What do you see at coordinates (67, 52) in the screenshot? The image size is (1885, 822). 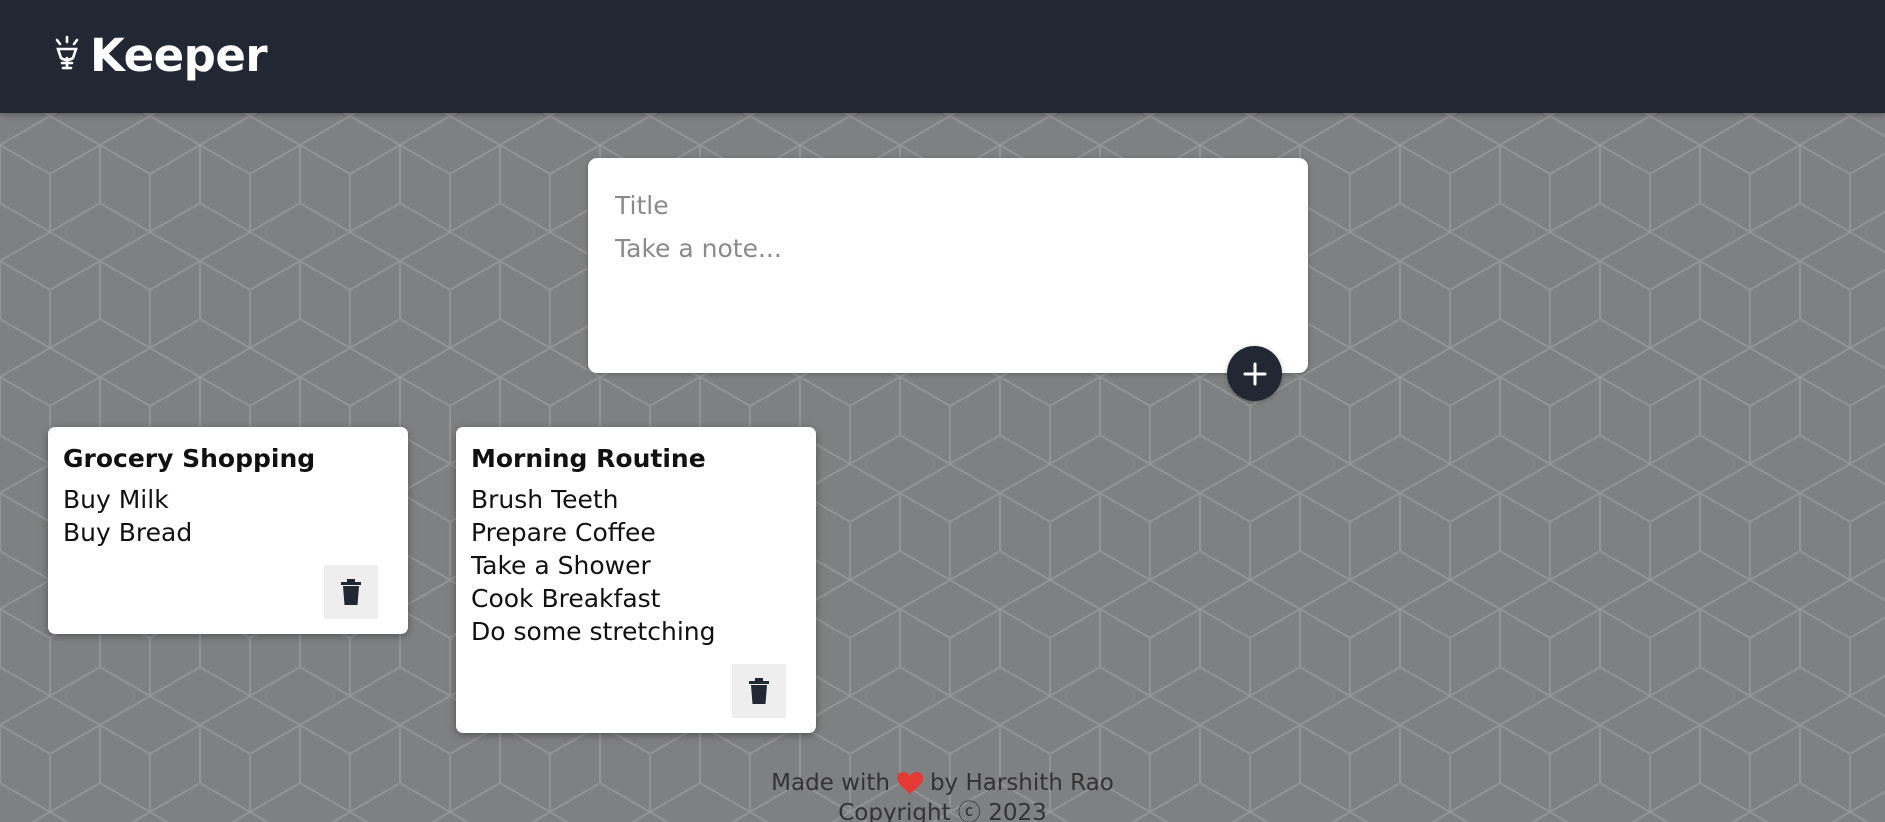 I see `lightbulb-icon` at bounding box center [67, 52].